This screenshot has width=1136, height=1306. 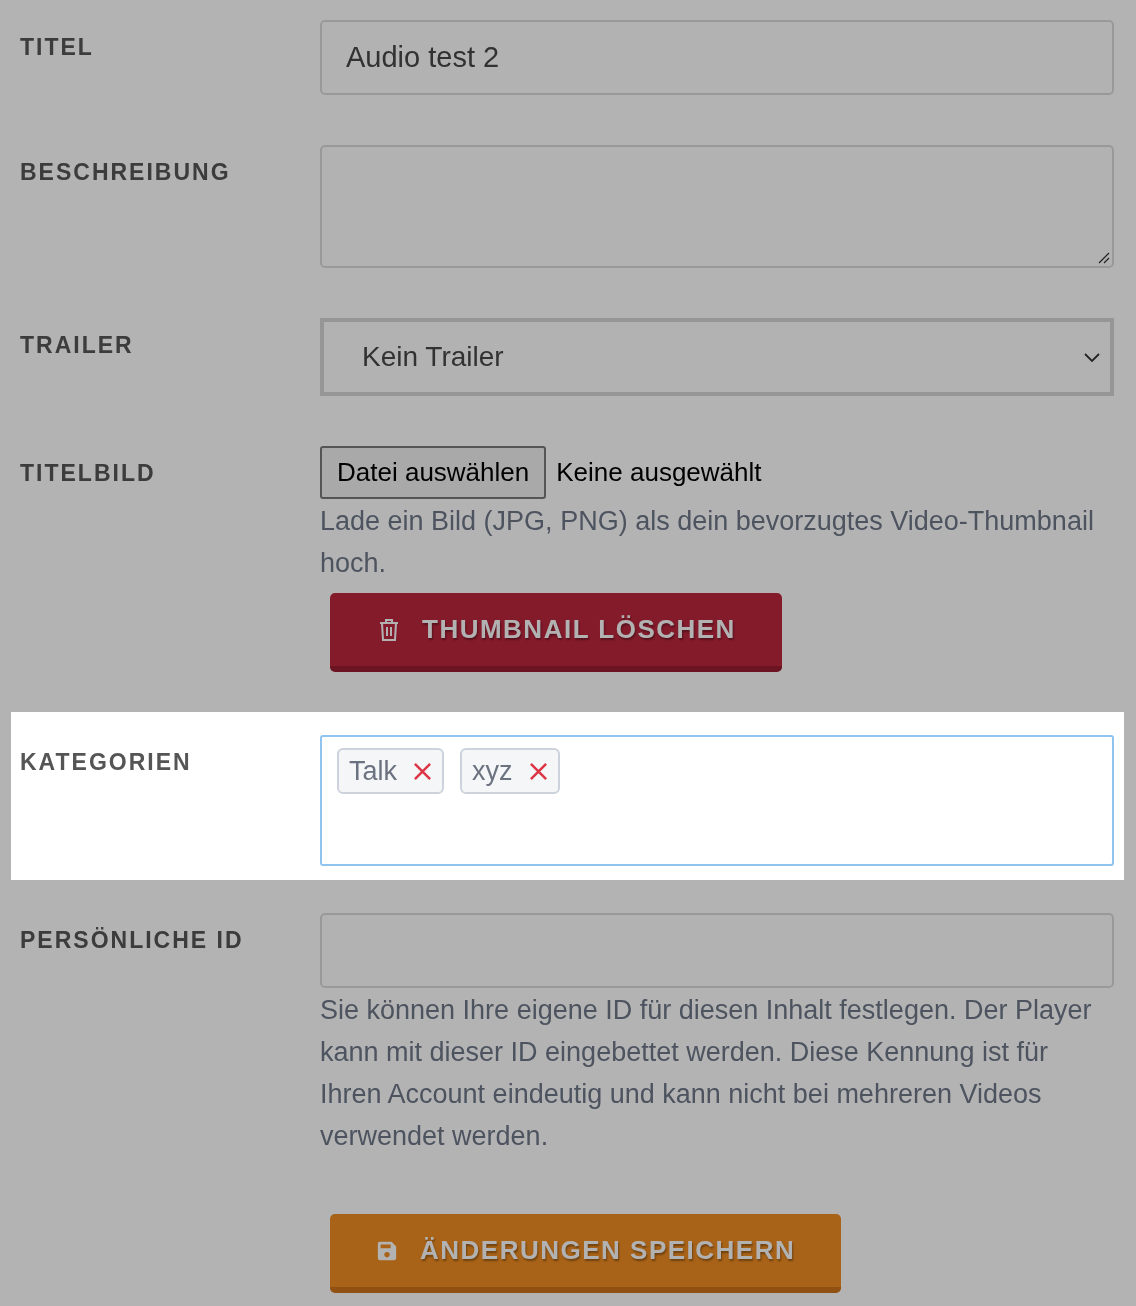 What do you see at coordinates (717, 206) in the screenshot?
I see `textarea-field` at bounding box center [717, 206].